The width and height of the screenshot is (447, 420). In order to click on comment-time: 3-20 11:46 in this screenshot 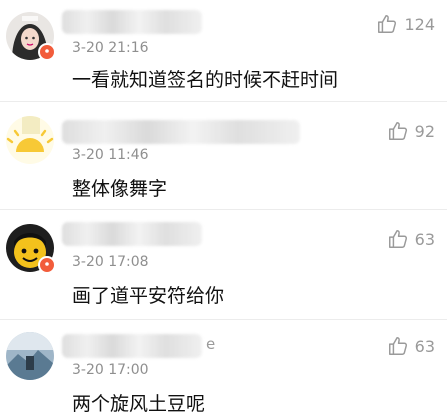, I will do `click(110, 155)`.